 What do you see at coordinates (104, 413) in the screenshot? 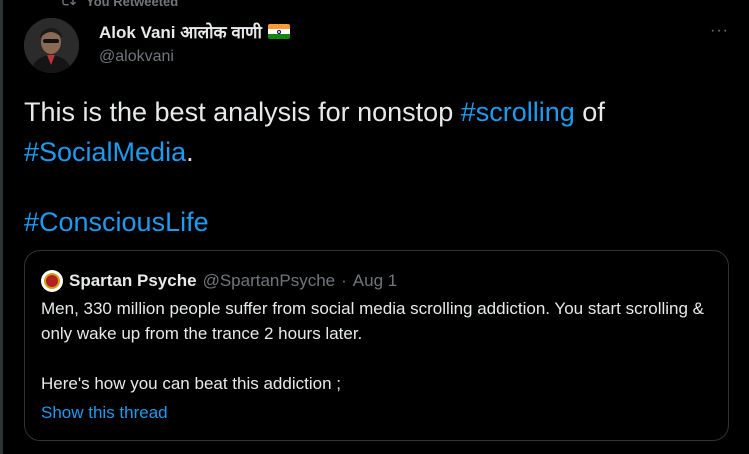
I see `show-thread-link: Show this thread` at bounding box center [104, 413].